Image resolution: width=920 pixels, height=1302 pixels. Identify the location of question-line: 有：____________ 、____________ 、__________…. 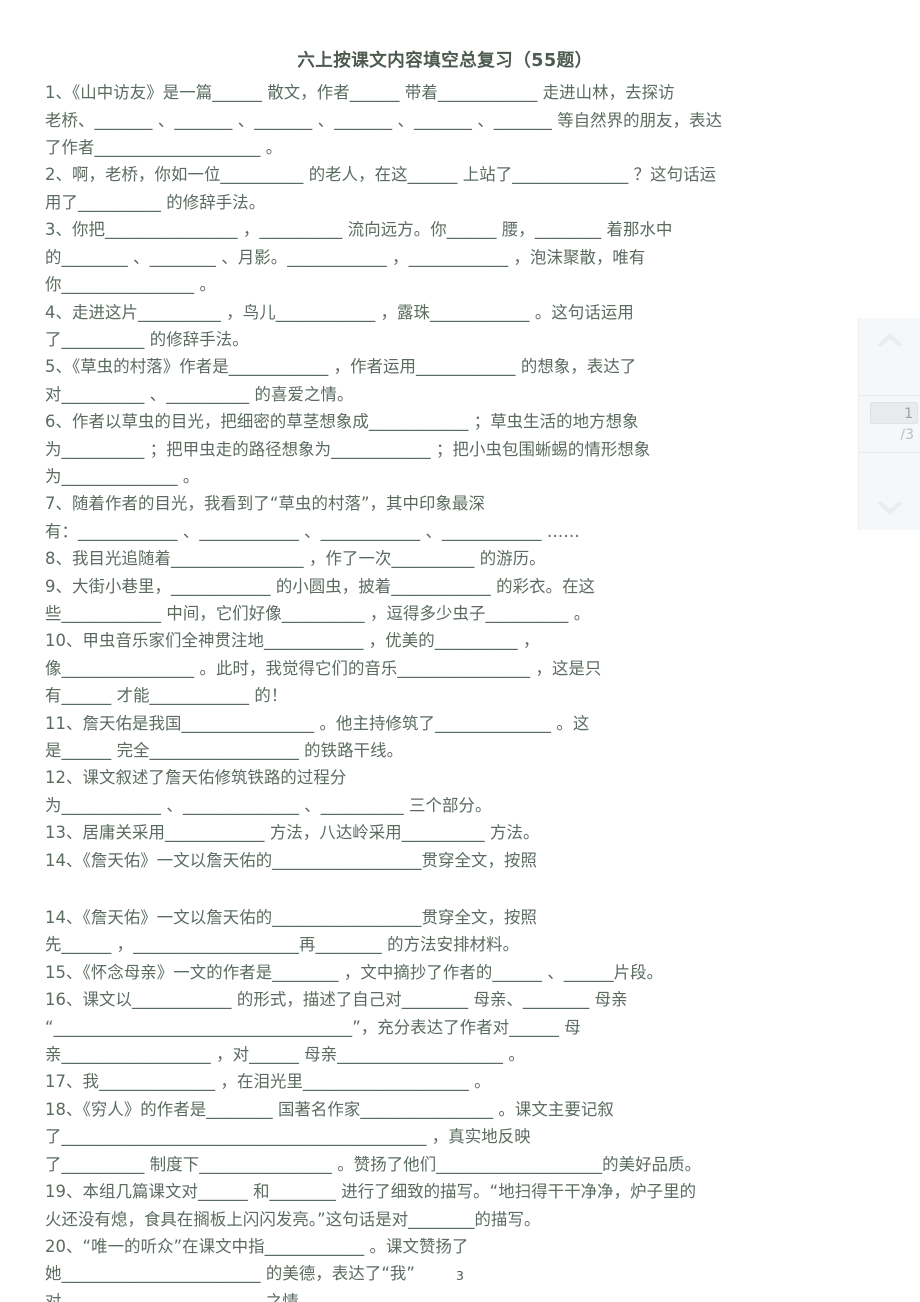
(312, 531).